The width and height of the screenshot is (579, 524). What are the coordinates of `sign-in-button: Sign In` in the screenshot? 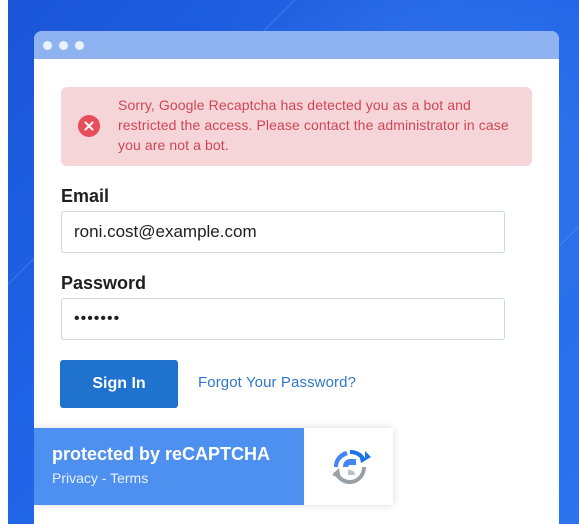 It's located at (119, 384).